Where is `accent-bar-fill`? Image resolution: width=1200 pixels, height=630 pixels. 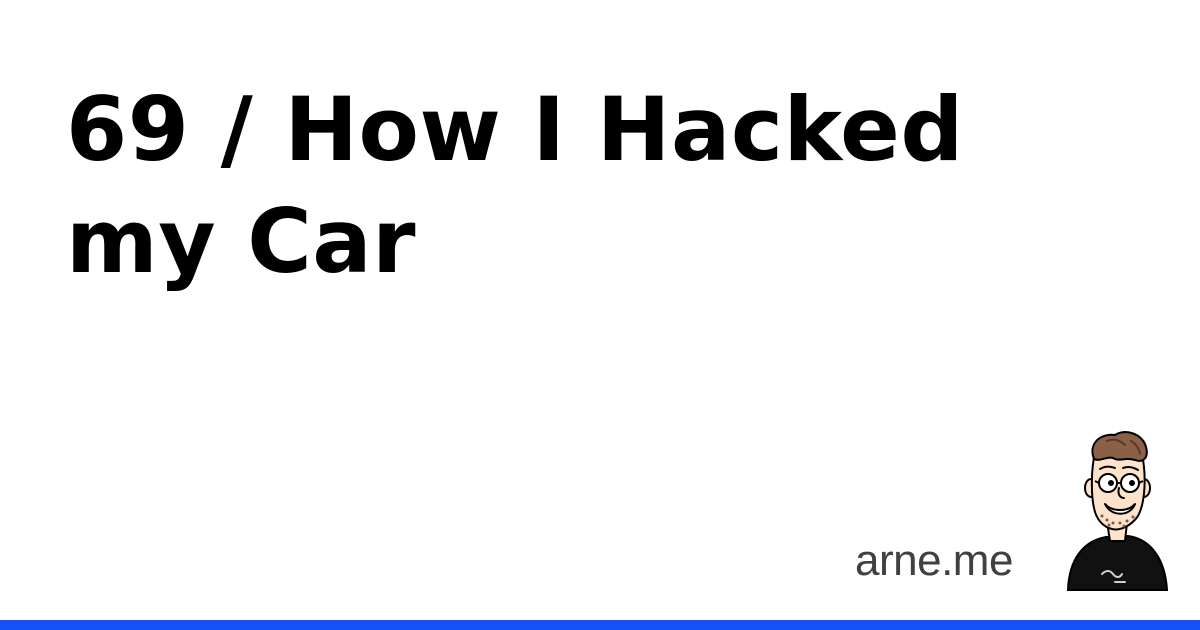
accent-bar-fill is located at coordinates (600, 625).